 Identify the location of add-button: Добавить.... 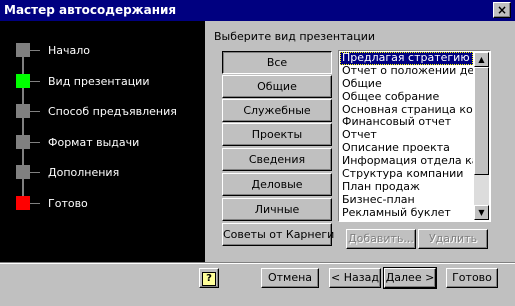
(381, 239).